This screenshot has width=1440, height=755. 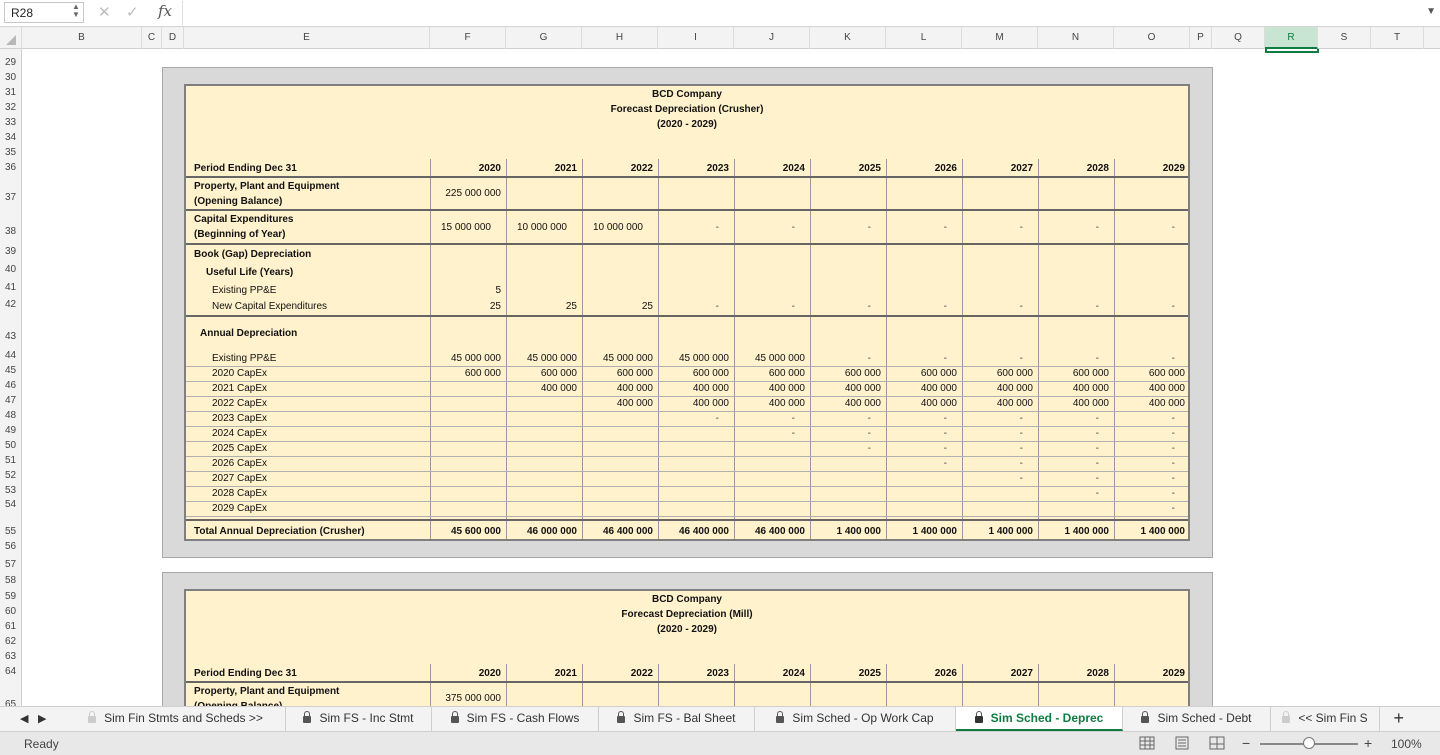 I want to click on sheet-tab: Sim Sched - Op Work Cap, so click(x=855, y=719).